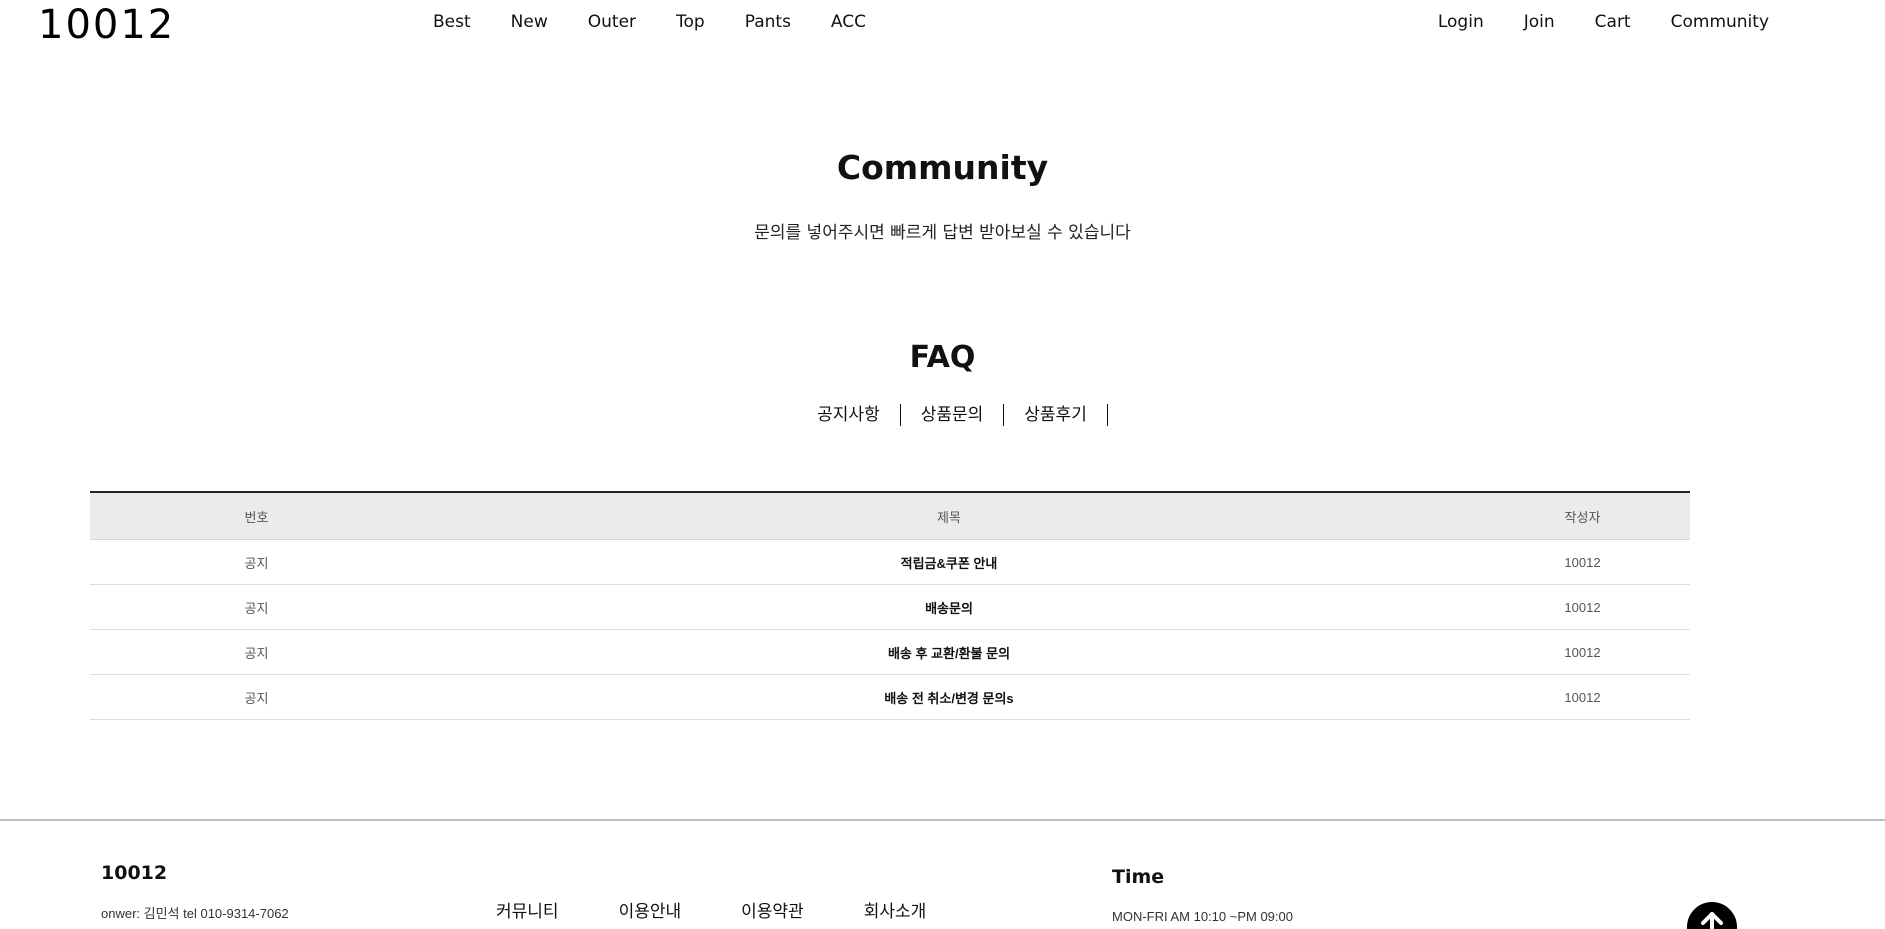 This screenshot has height=929, width=1885. What do you see at coordinates (134, 873) in the screenshot?
I see `footer-brand: 10012` at bounding box center [134, 873].